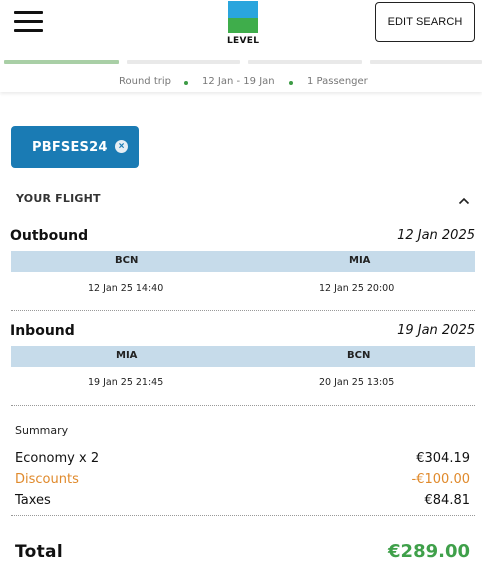  What do you see at coordinates (238, 81) in the screenshot?
I see `trip-dates: 12 Jan - 19 Jan` at bounding box center [238, 81].